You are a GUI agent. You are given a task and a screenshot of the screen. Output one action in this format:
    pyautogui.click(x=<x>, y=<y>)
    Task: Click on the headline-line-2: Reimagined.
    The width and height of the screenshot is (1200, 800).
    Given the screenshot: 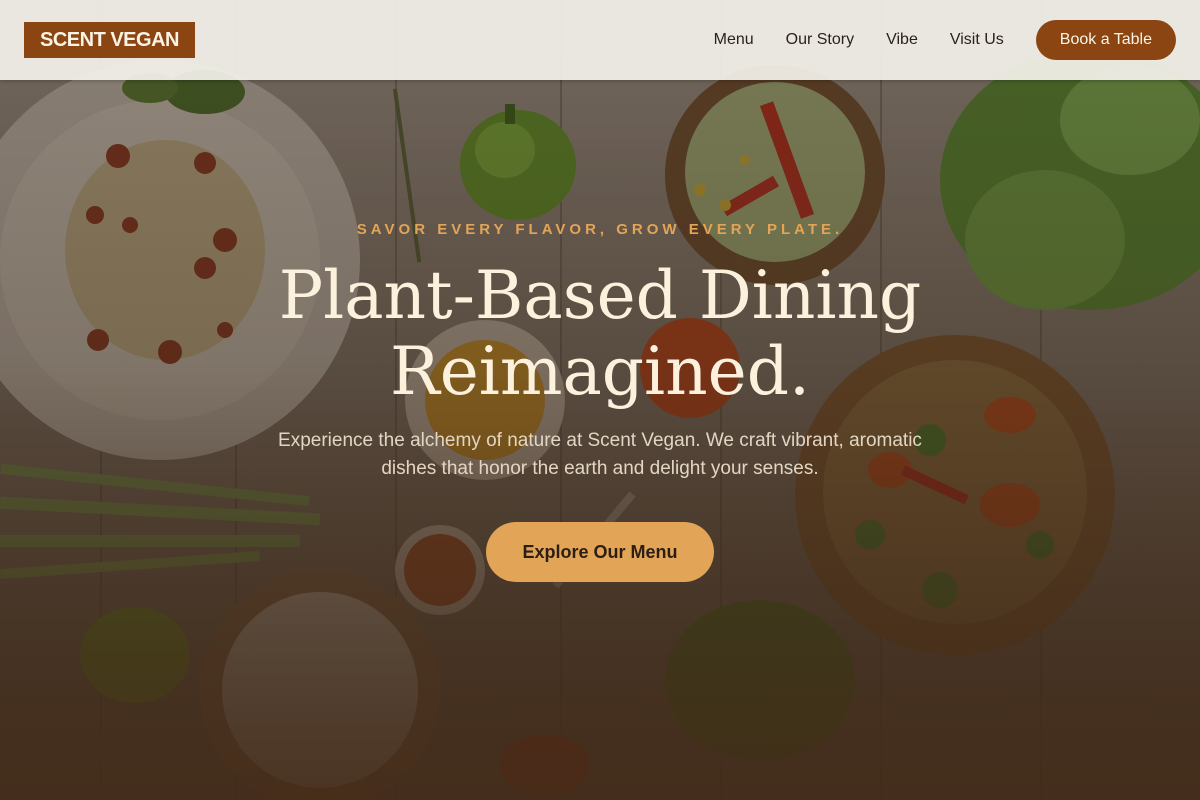 What is the action you would take?
    pyautogui.click(x=600, y=371)
    